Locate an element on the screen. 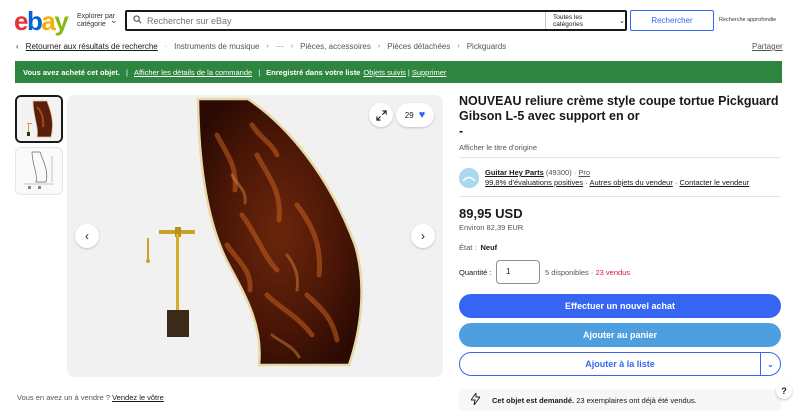 This screenshot has height=411, width=800. positive-feedback-link: 99,8% d'évaluations positives is located at coordinates (534, 182).